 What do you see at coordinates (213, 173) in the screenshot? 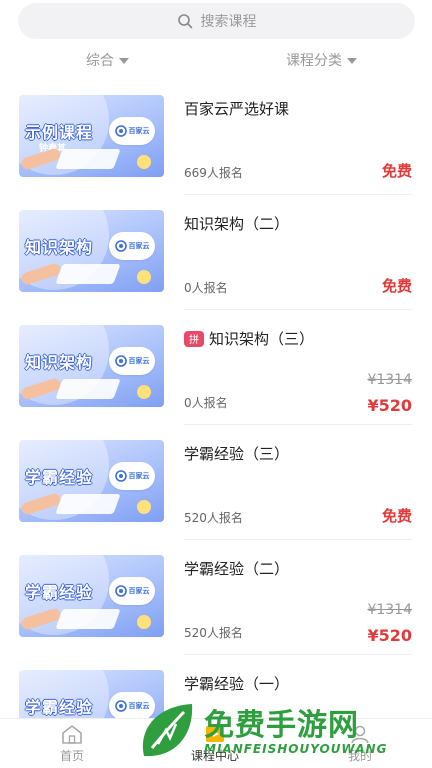
I see `enroll-count: 669人报名` at bounding box center [213, 173].